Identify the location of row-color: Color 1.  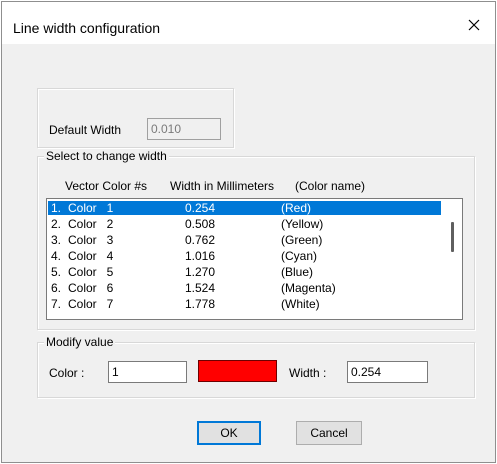
(91, 208).